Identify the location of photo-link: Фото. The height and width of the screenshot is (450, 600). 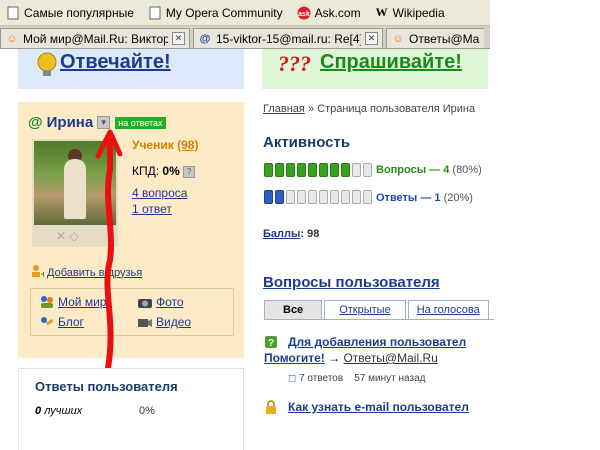
(160, 302).